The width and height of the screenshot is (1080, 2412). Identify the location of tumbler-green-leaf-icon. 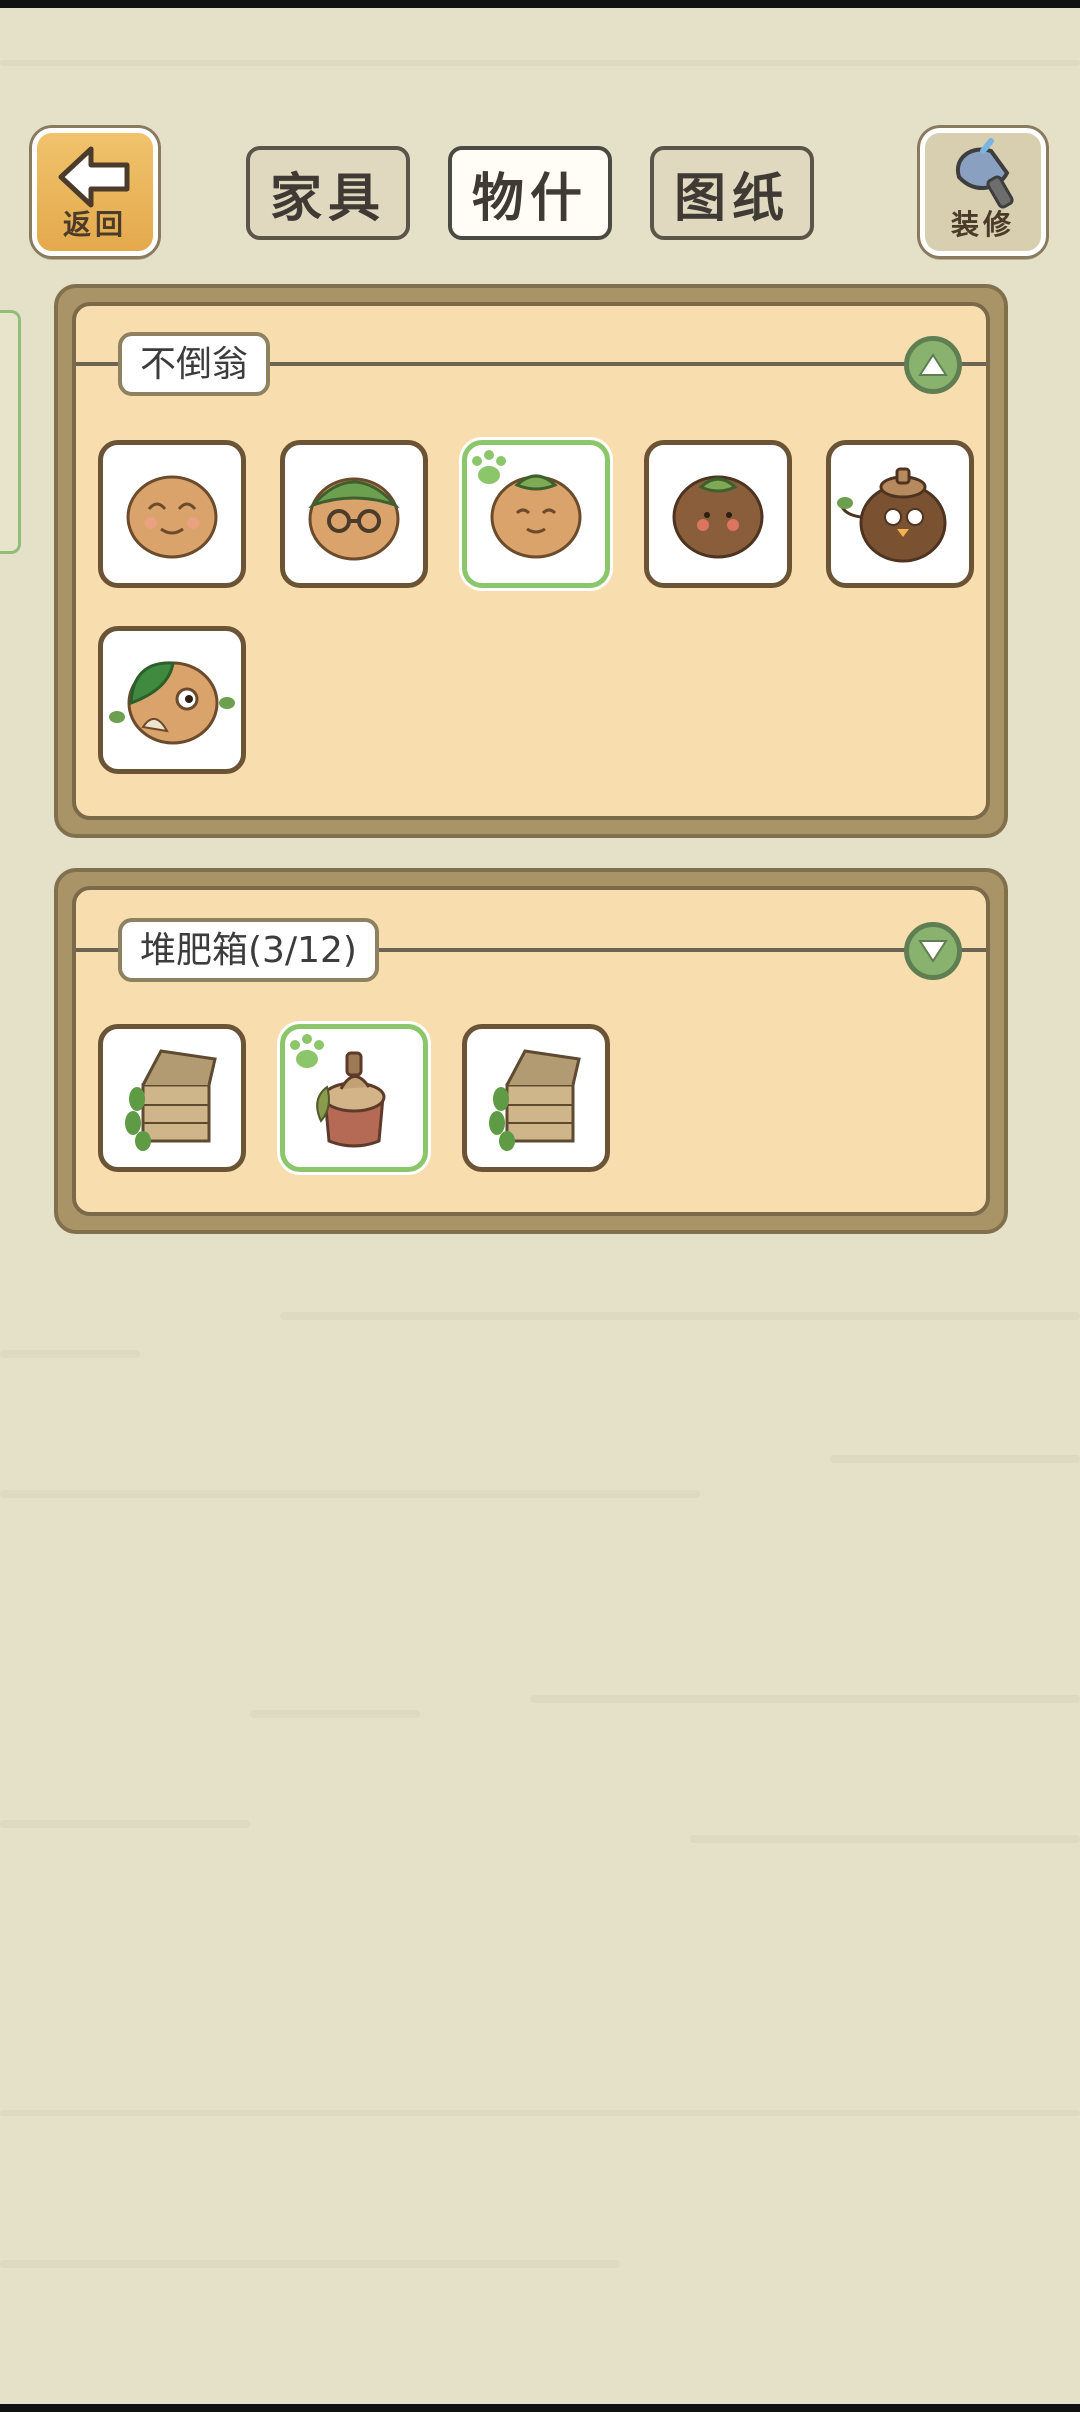
(172, 703).